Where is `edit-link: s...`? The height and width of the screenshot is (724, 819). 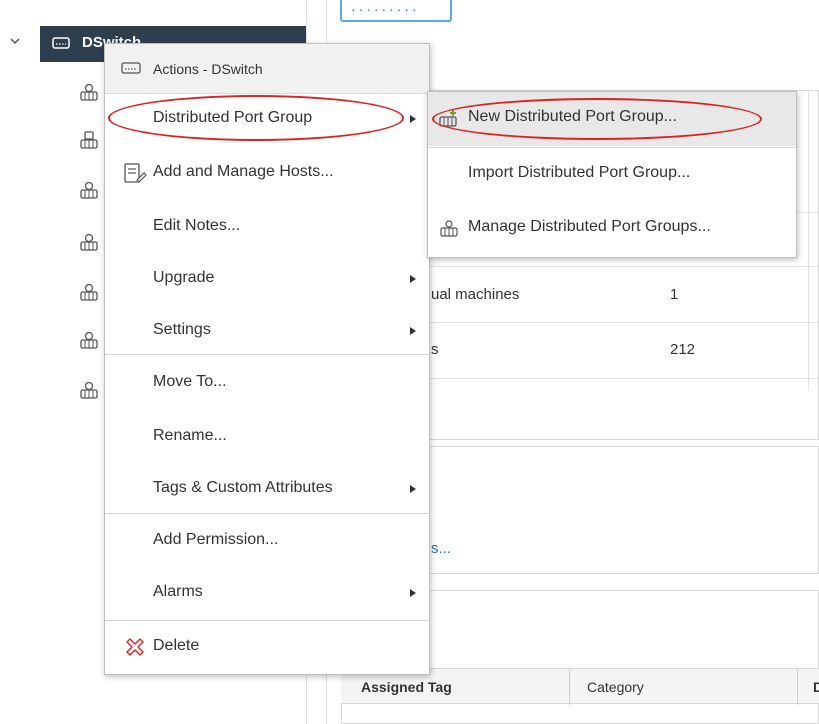 edit-link: s... is located at coordinates (441, 548).